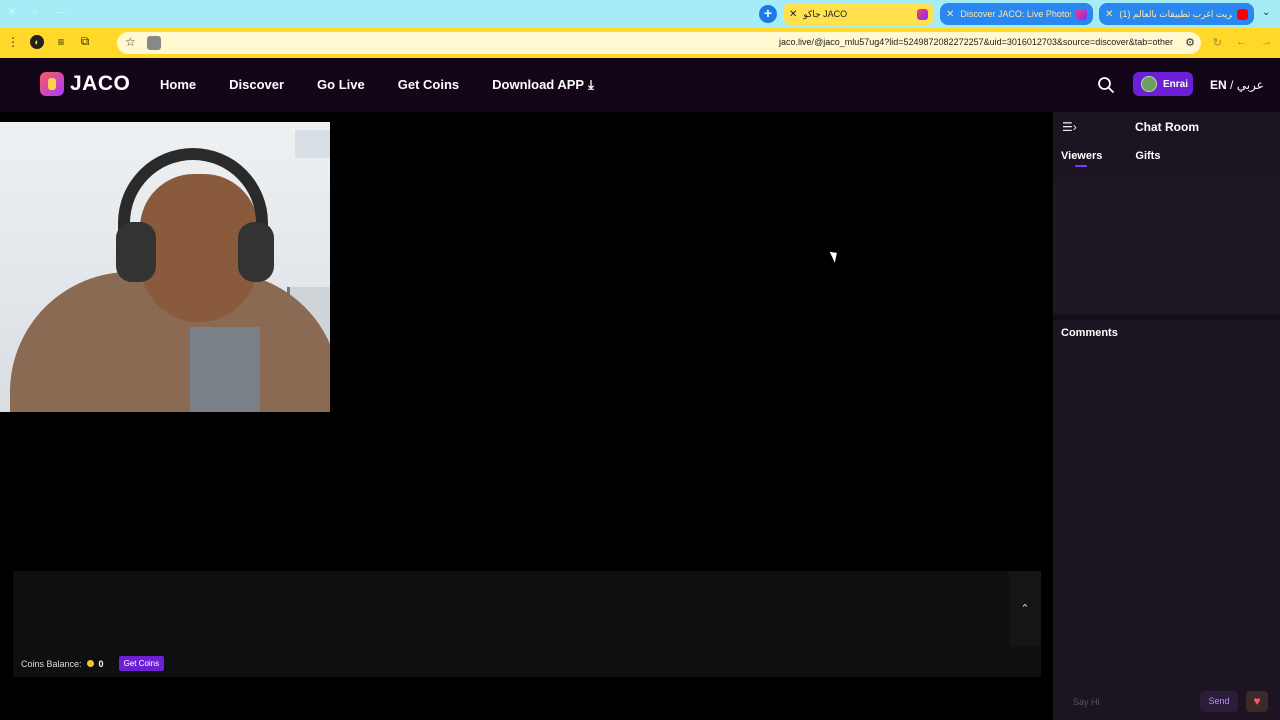  What do you see at coordinates (428, 85) in the screenshot?
I see `nav-get-coins: Get Coins` at bounding box center [428, 85].